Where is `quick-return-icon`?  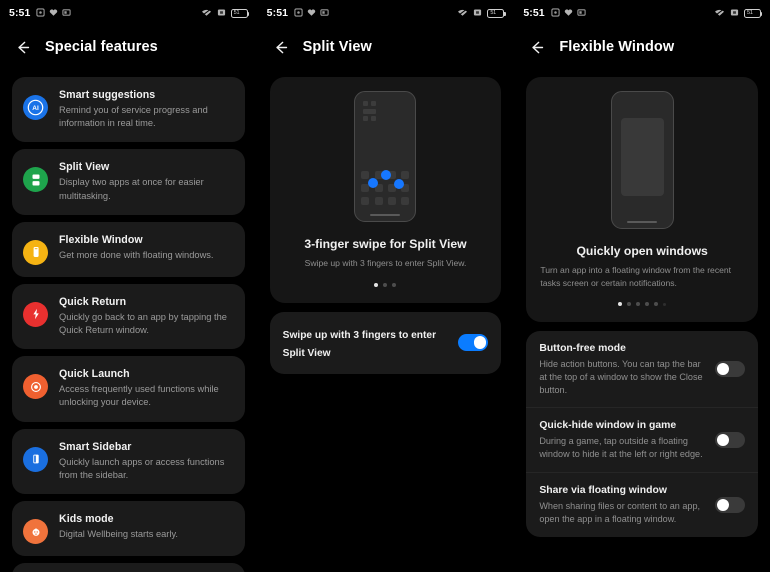
quick-return-icon is located at coordinates (35, 314).